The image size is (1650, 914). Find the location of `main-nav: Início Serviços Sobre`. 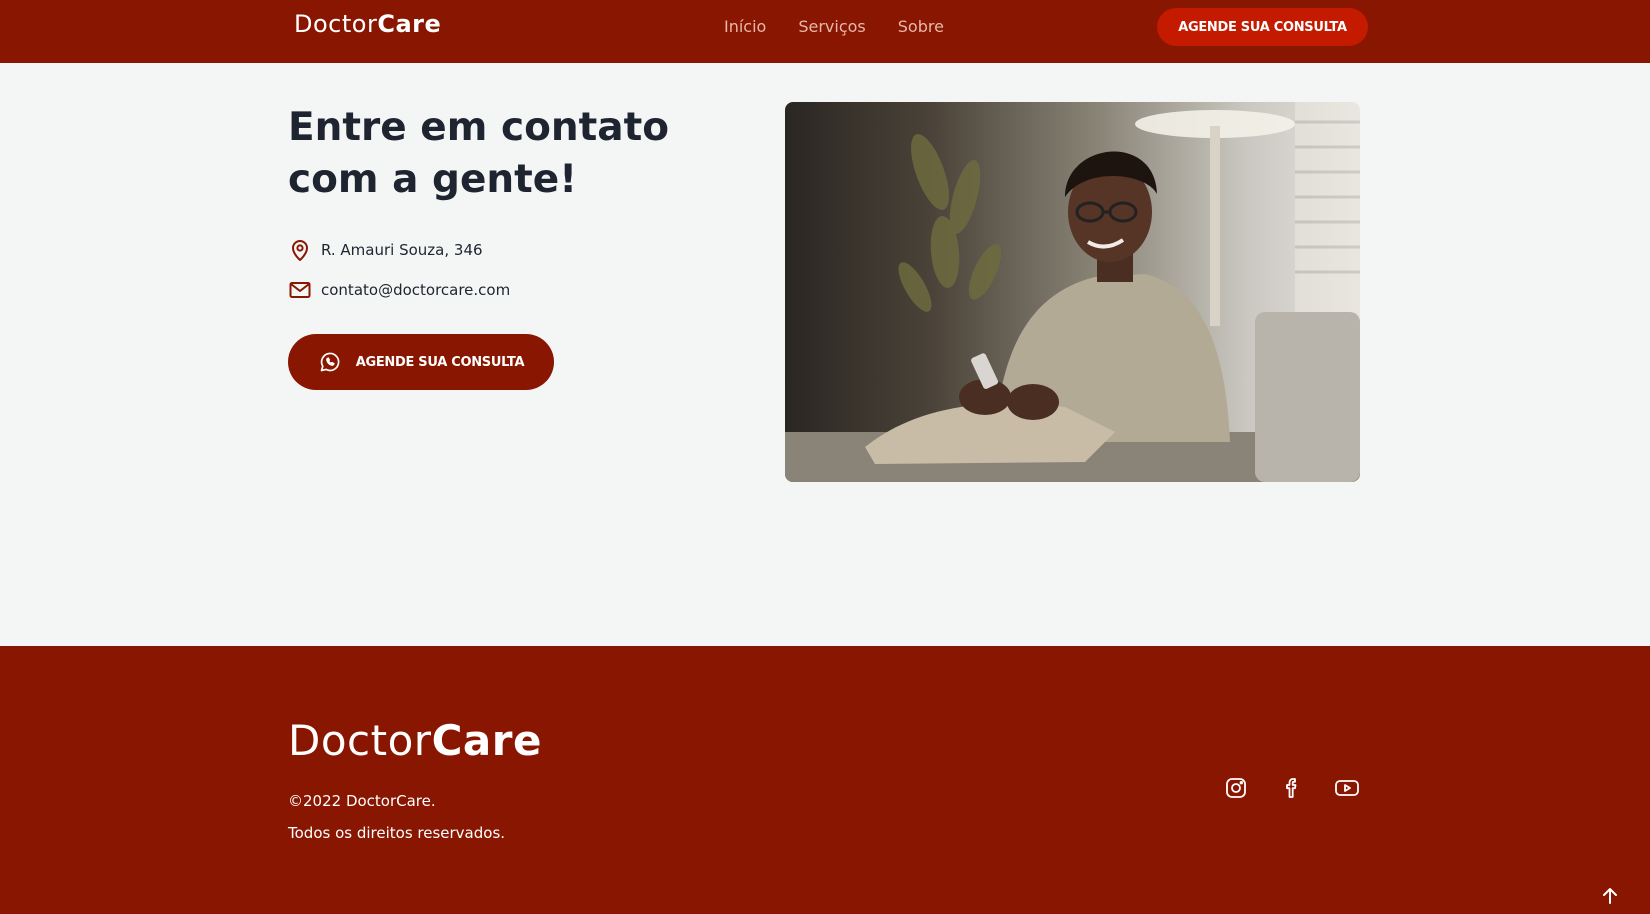

main-nav: Início Serviços Sobre is located at coordinates (834, 26).